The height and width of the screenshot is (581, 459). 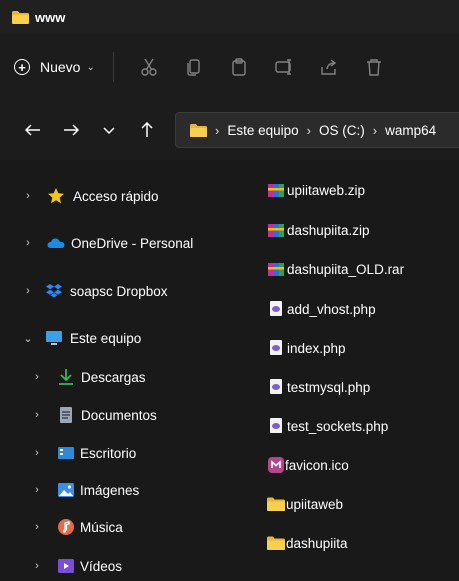 I want to click on cut-icon, so click(x=149, y=67).